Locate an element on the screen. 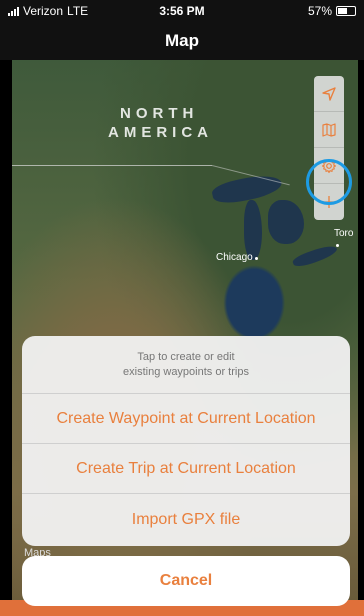 The image size is (364, 616). nav-bar: Map is located at coordinates (182, 41).